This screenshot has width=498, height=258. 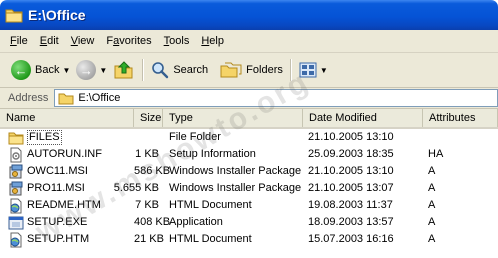 What do you see at coordinates (47, 70) in the screenshot?
I see `back-label: Back` at bounding box center [47, 70].